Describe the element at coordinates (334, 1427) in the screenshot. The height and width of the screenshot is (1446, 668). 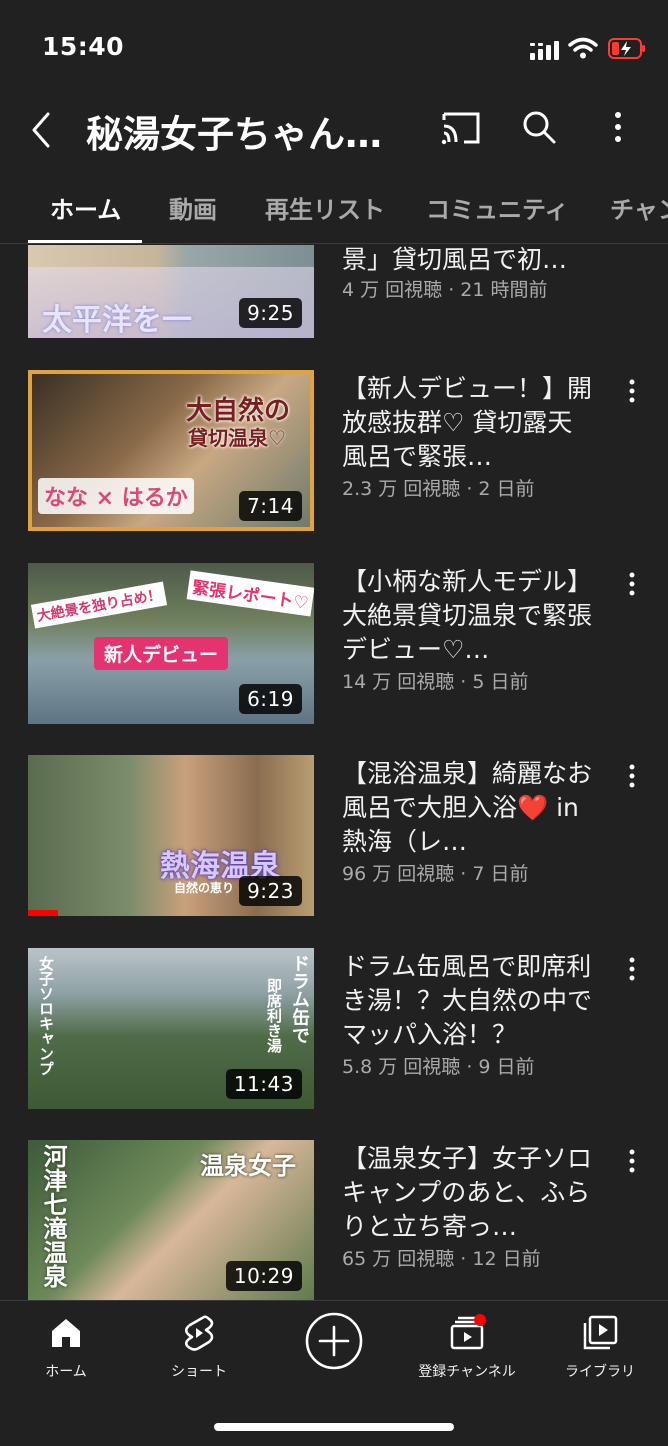
I see `home-indicator` at that location.